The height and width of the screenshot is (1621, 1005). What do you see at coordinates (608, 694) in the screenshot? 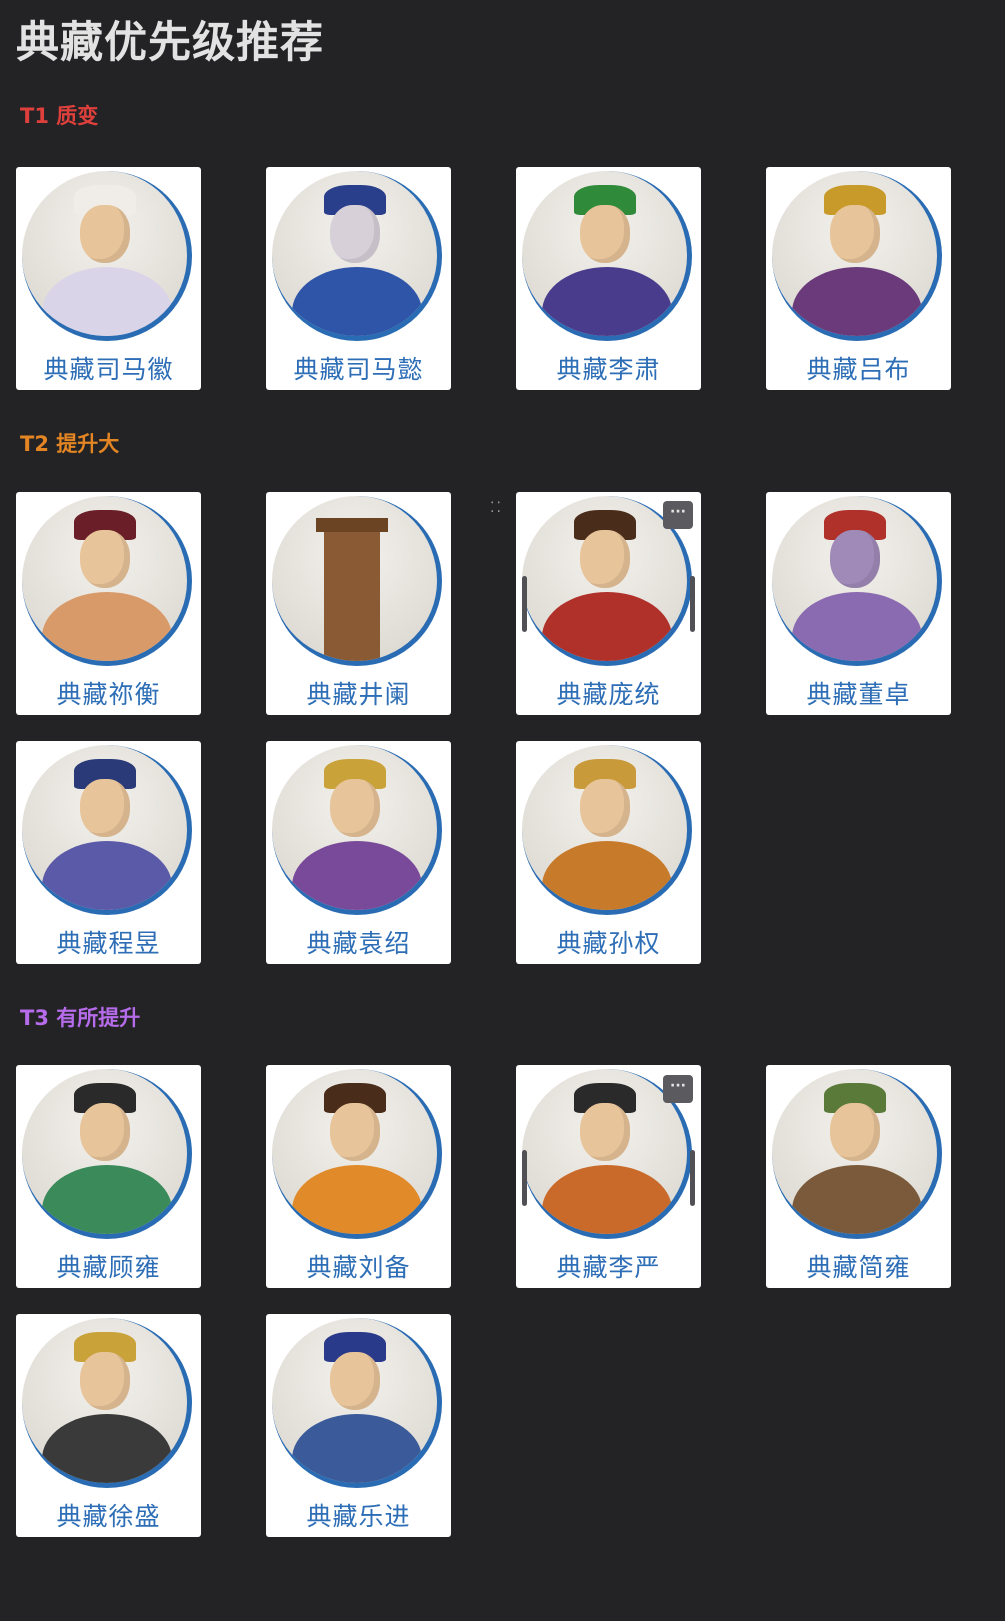
I see `hero-card-label: 典藏庞统` at bounding box center [608, 694].